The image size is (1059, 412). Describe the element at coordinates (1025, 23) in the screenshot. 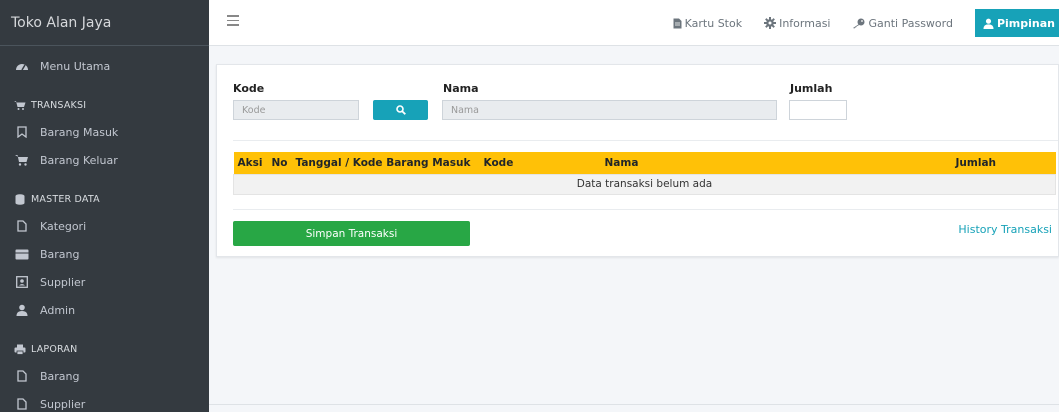

I see `nav-label: Pimpinan` at that location.